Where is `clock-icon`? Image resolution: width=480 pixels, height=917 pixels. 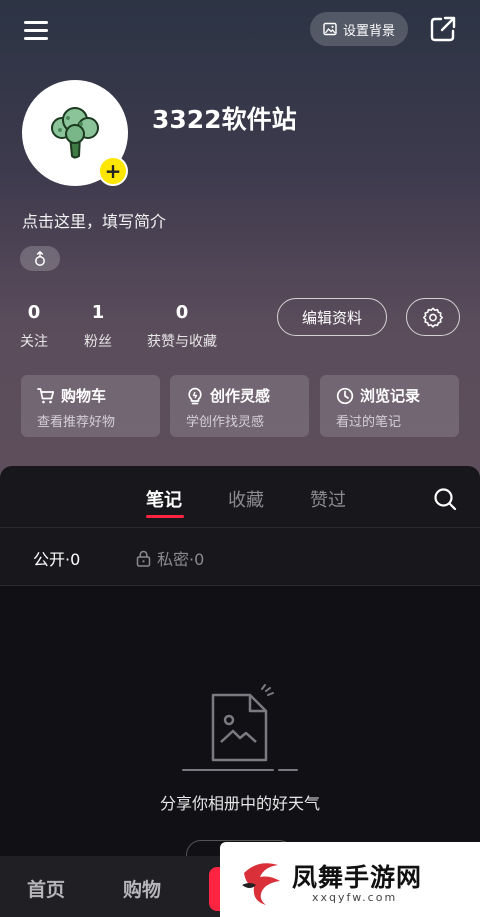 clock-icon is located at coordinates (345, 395).